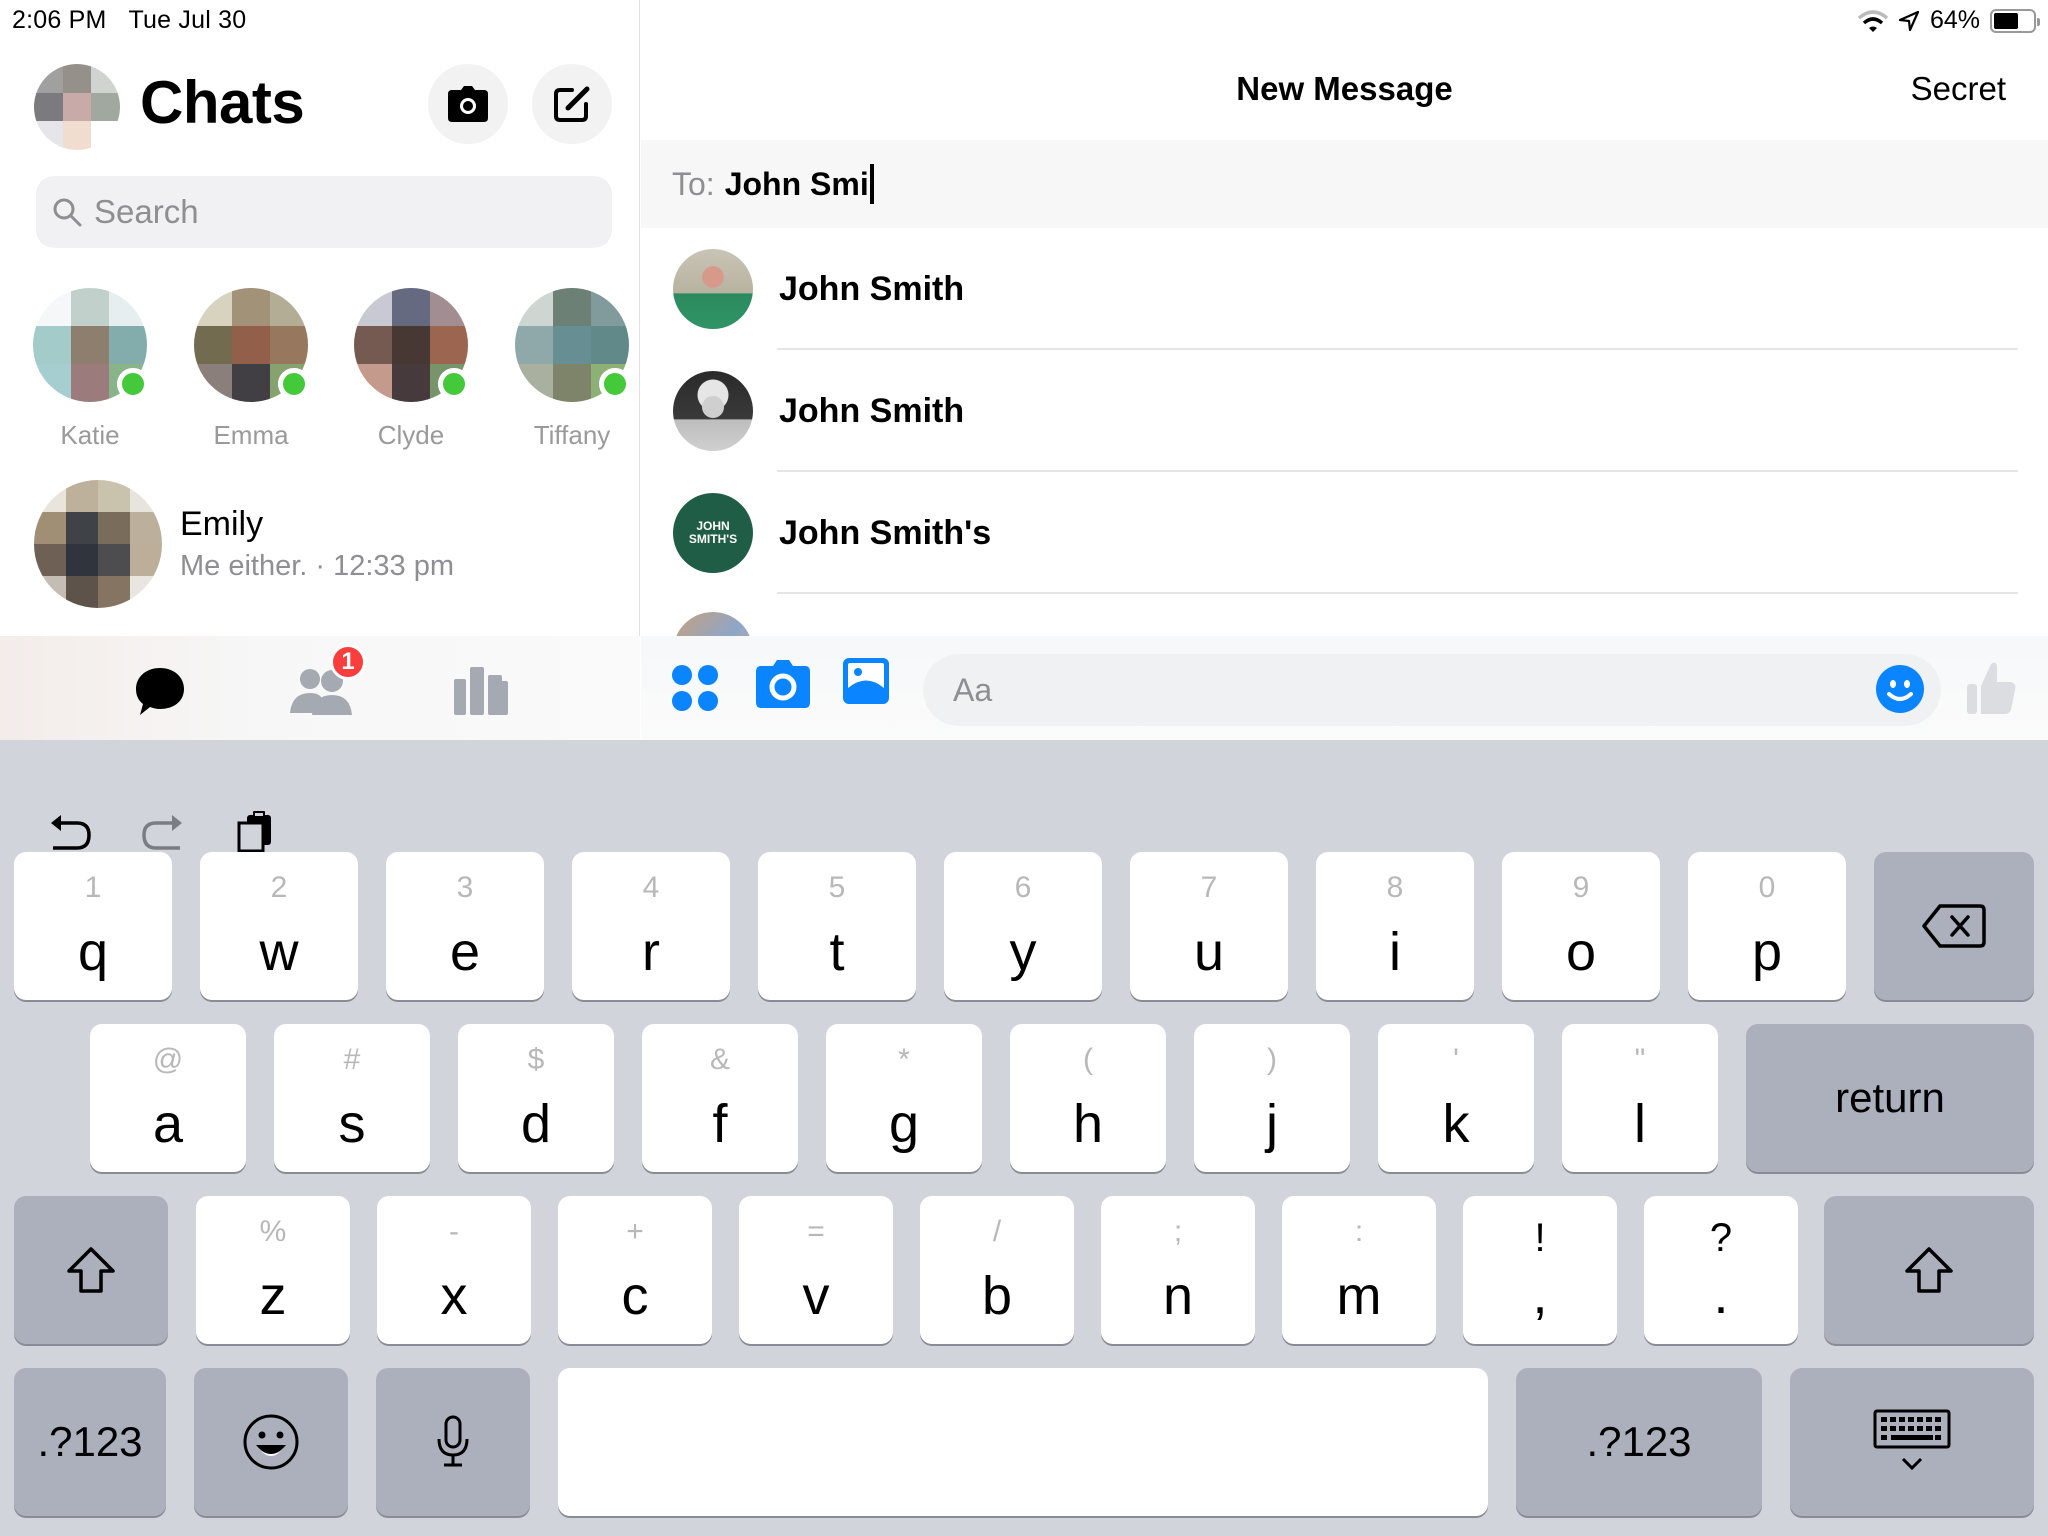 The height and width of the screenshot is (1536, 2048). I want to click on space-key, so click(1023, 1442).